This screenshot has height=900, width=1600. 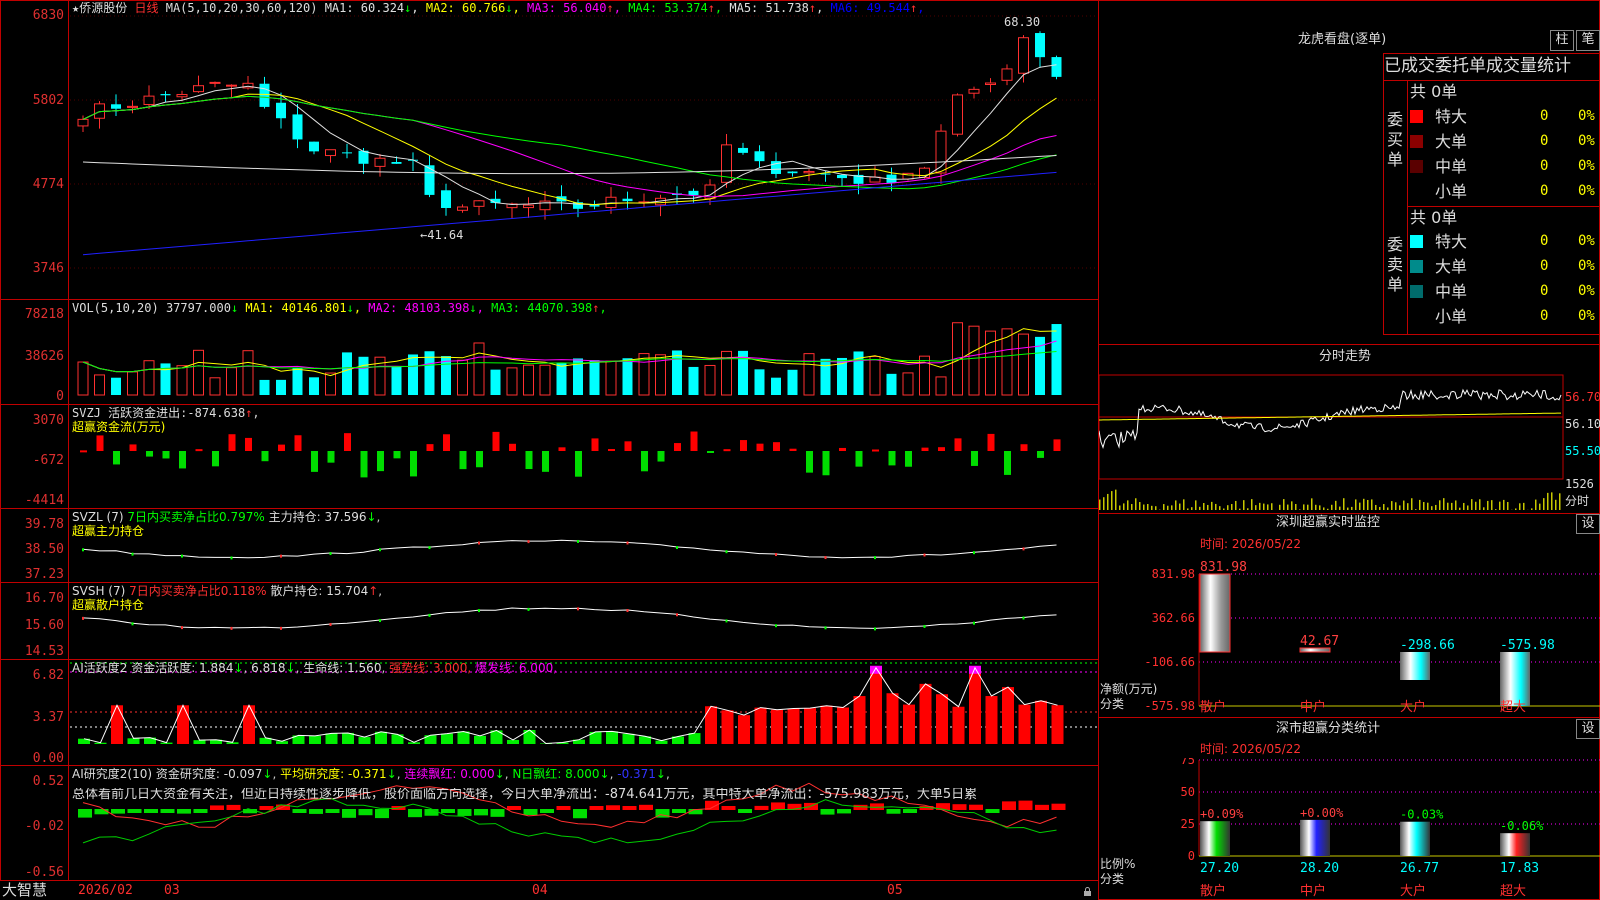 I want to click on bar-mode-button: 柱, so click(x=1562, y=40).